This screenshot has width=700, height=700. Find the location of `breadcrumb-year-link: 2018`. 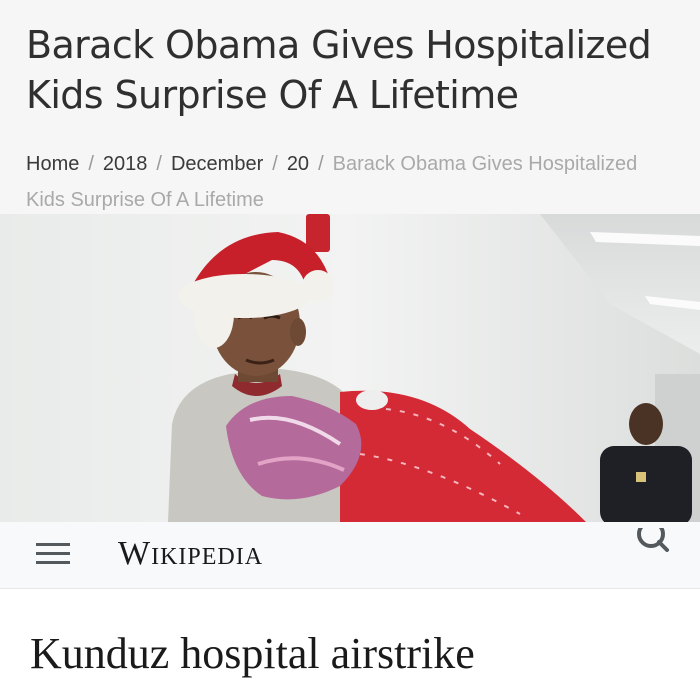

breadcrumb-year-link: 2018 is located at coordinates (125, 164).